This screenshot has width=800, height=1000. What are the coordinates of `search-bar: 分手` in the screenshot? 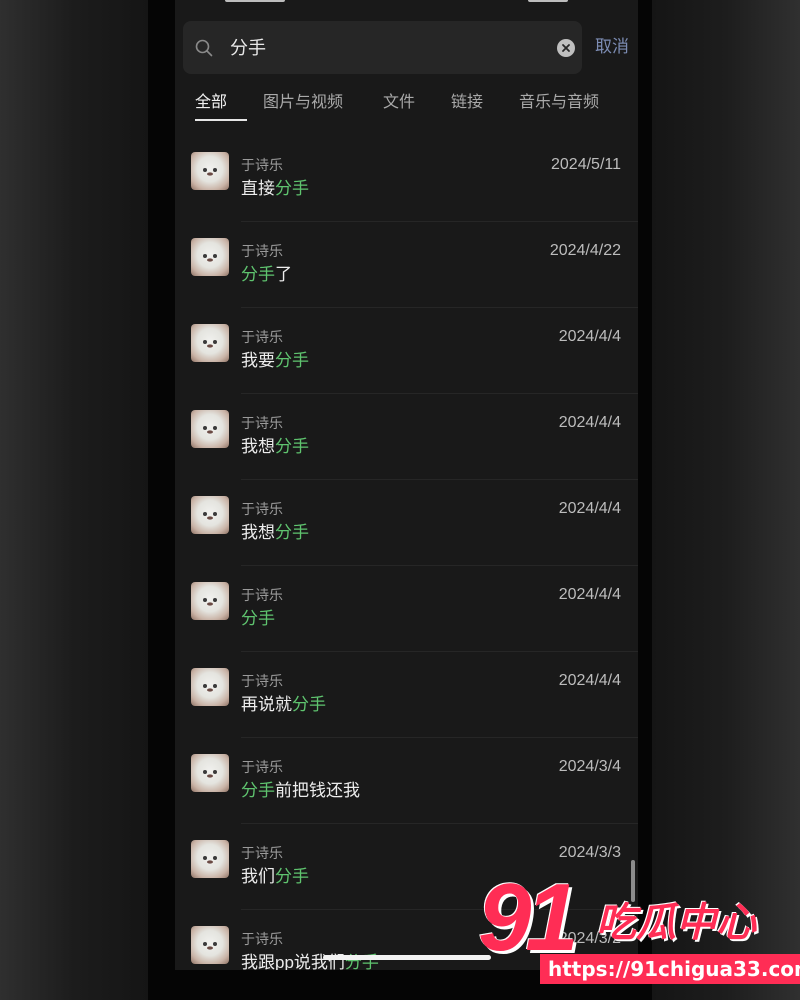 It's located at (382, 47).